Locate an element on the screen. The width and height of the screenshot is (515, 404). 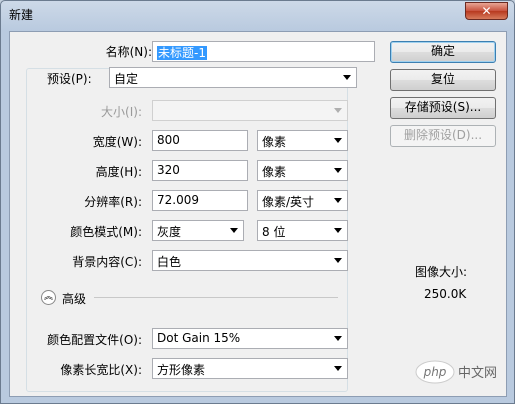
height-value: 320 is located at coordinates (168, 170).